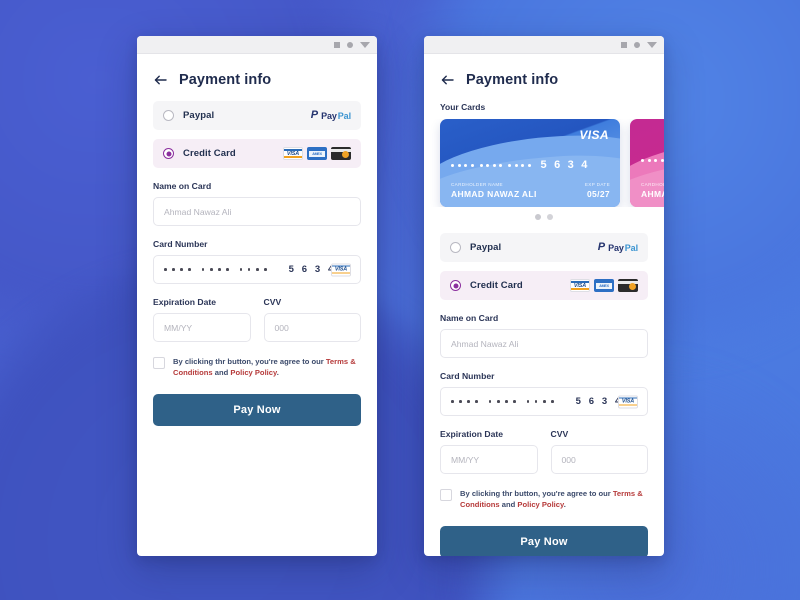 The width and height of the screenshot is (800, 600). What do you see at coordinates (496, 285) in the screenshot?
I see `payment-method-credit-card-label: Credit Card` at bounding box center [496, 285].